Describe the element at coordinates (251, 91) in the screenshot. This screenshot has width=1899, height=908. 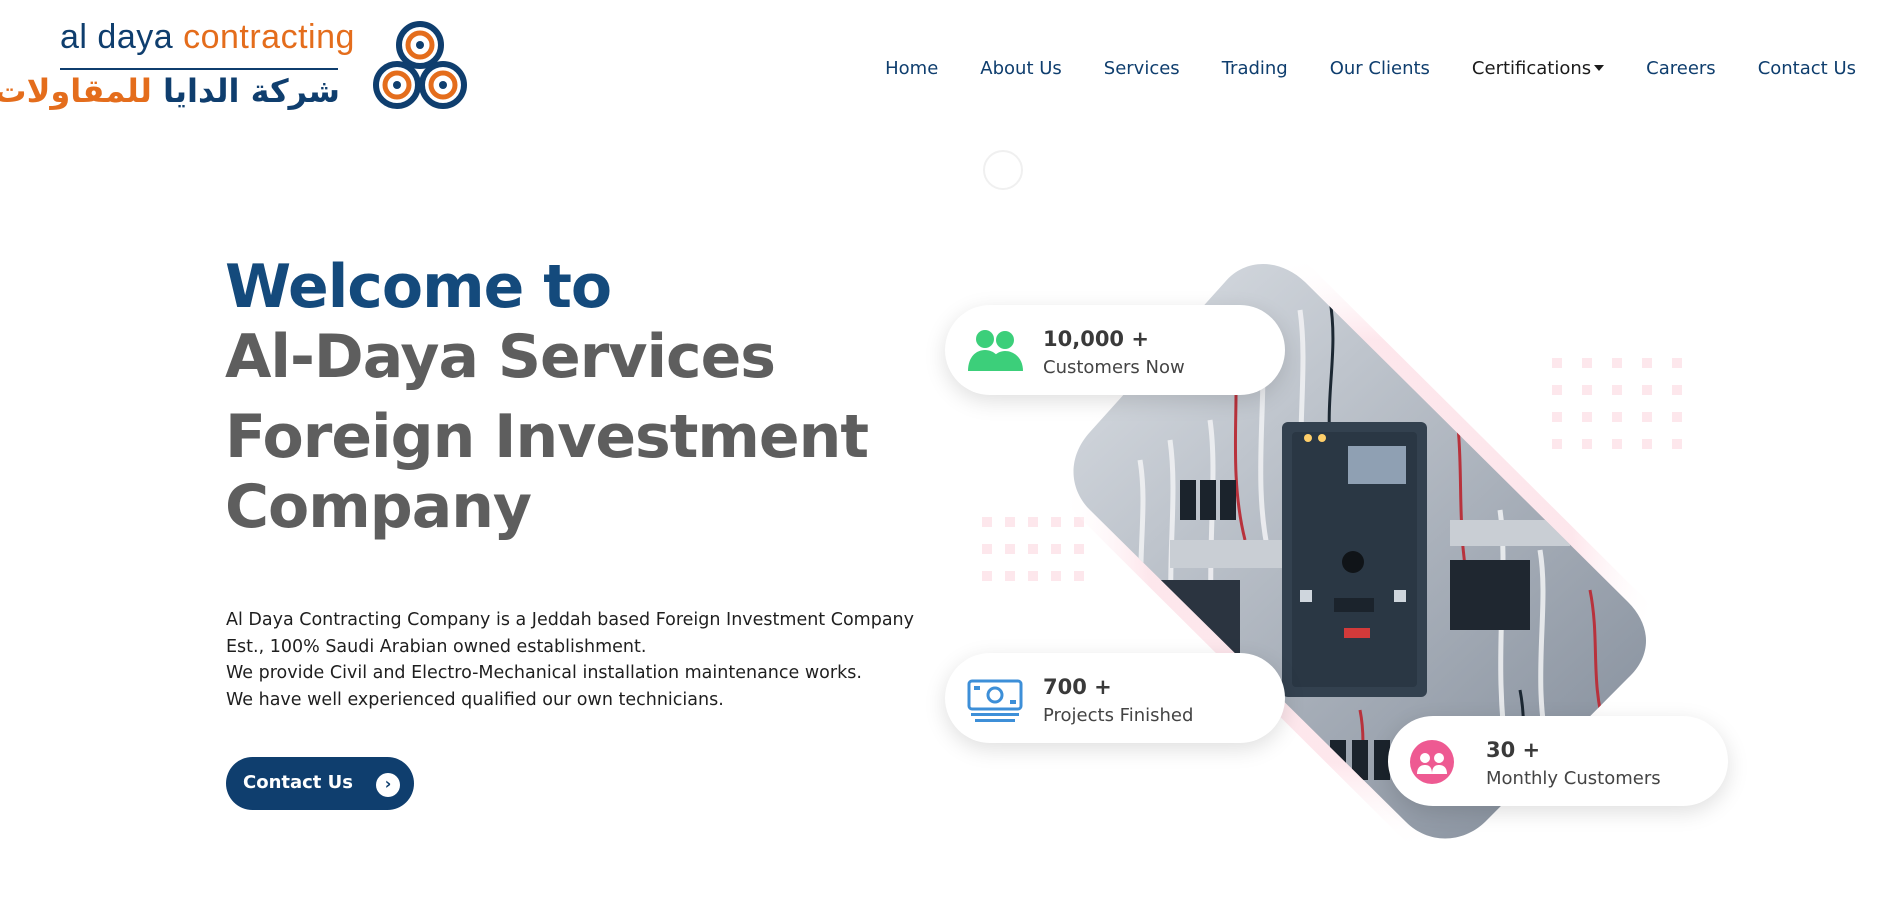
I see `logo-arabic-word-1: شركة الدايا` at that location.